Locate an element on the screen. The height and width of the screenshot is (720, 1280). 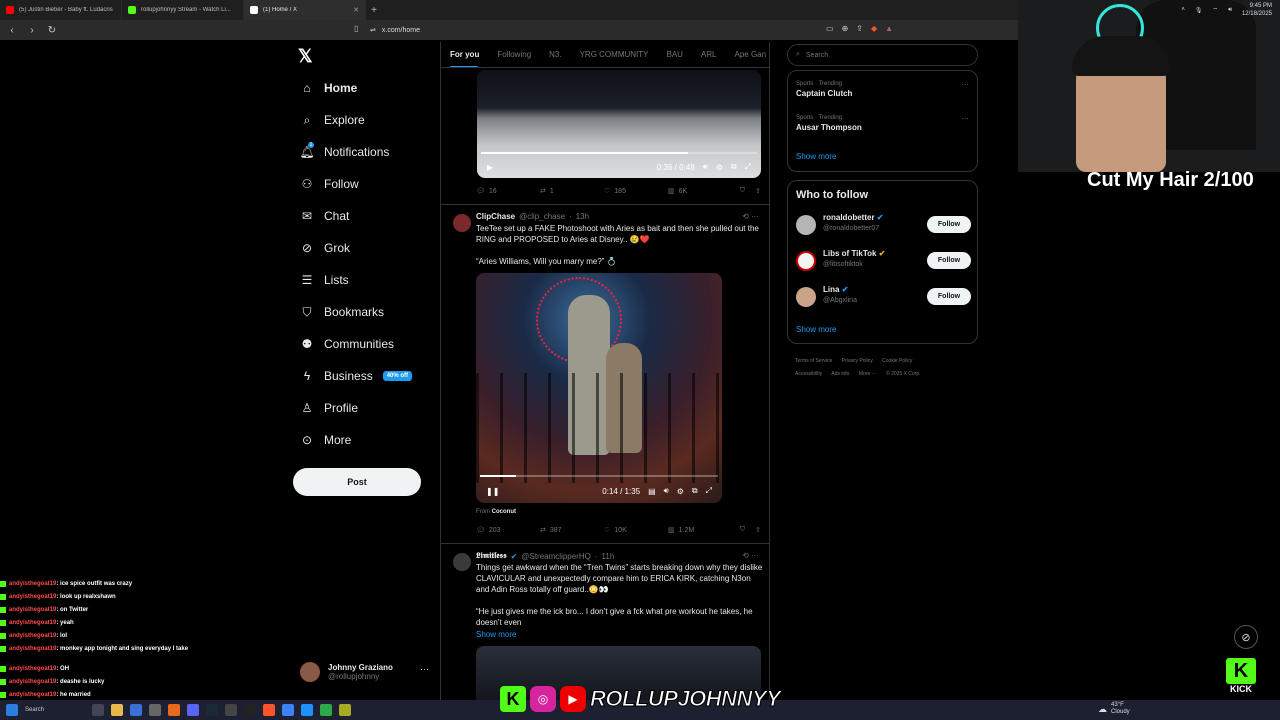
settings-icon: ⚙ is located at coordinates (719, 167).